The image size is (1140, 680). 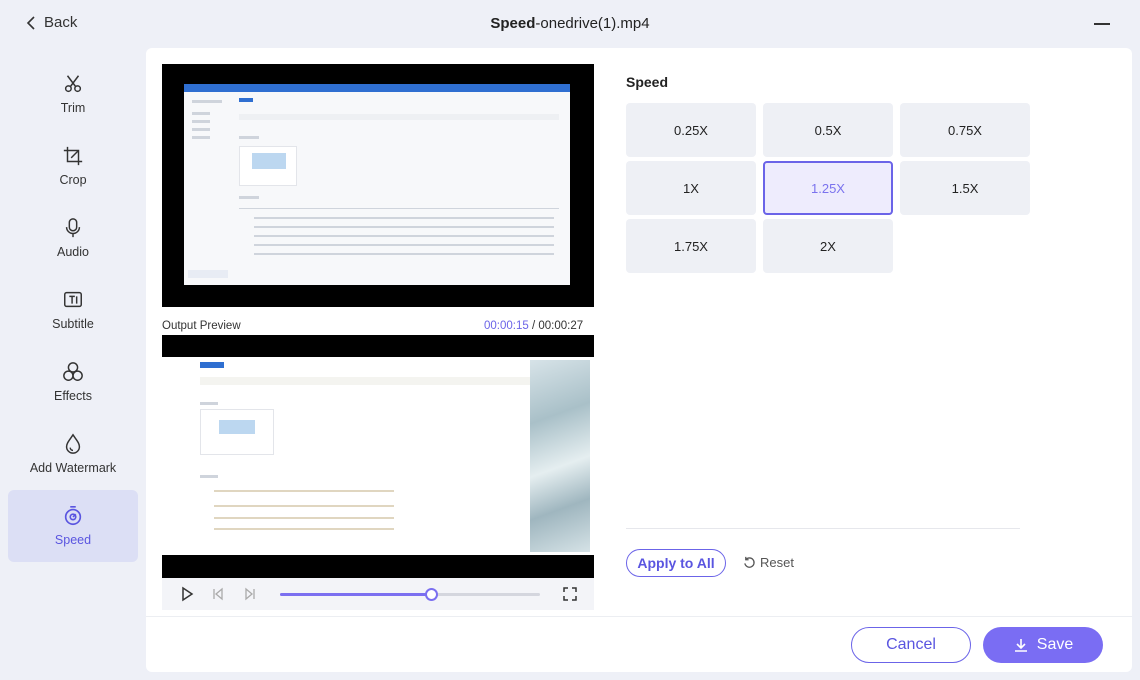 I want to click on speed-option-1-75x: 1.75X, so click(x=691, y=246).